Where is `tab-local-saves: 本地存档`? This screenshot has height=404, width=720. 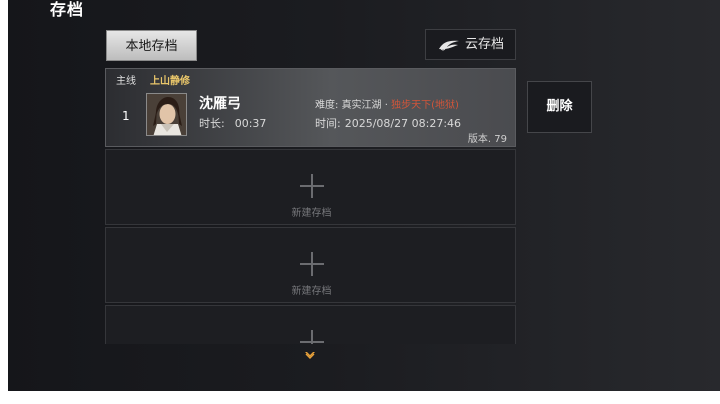 tab-local-saves: 本地存档 is located at coordinates (151, 45).